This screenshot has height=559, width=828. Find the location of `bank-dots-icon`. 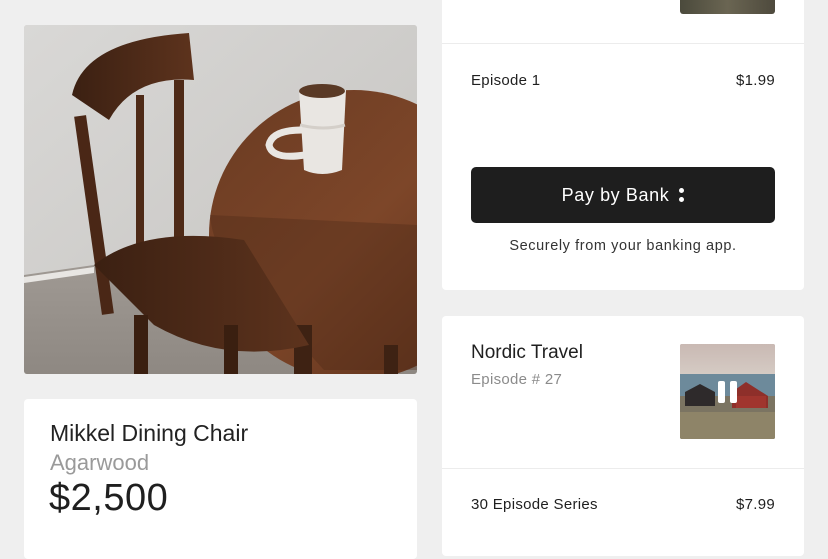

bank-dots-icon is located at coordinates (682, 195).